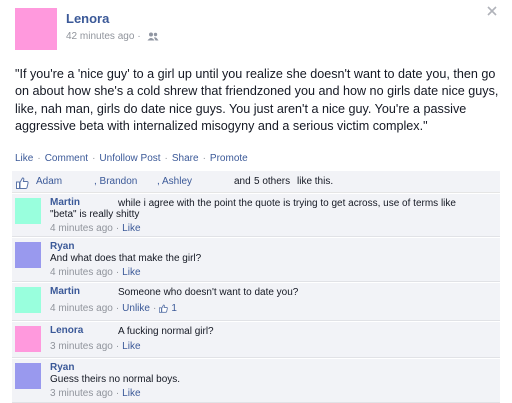 This screenshot has height=403, width=512. What do you see at coordinates (492, 11) in the screenshot?
I see `close-icon` at bounding box center [492, 11].